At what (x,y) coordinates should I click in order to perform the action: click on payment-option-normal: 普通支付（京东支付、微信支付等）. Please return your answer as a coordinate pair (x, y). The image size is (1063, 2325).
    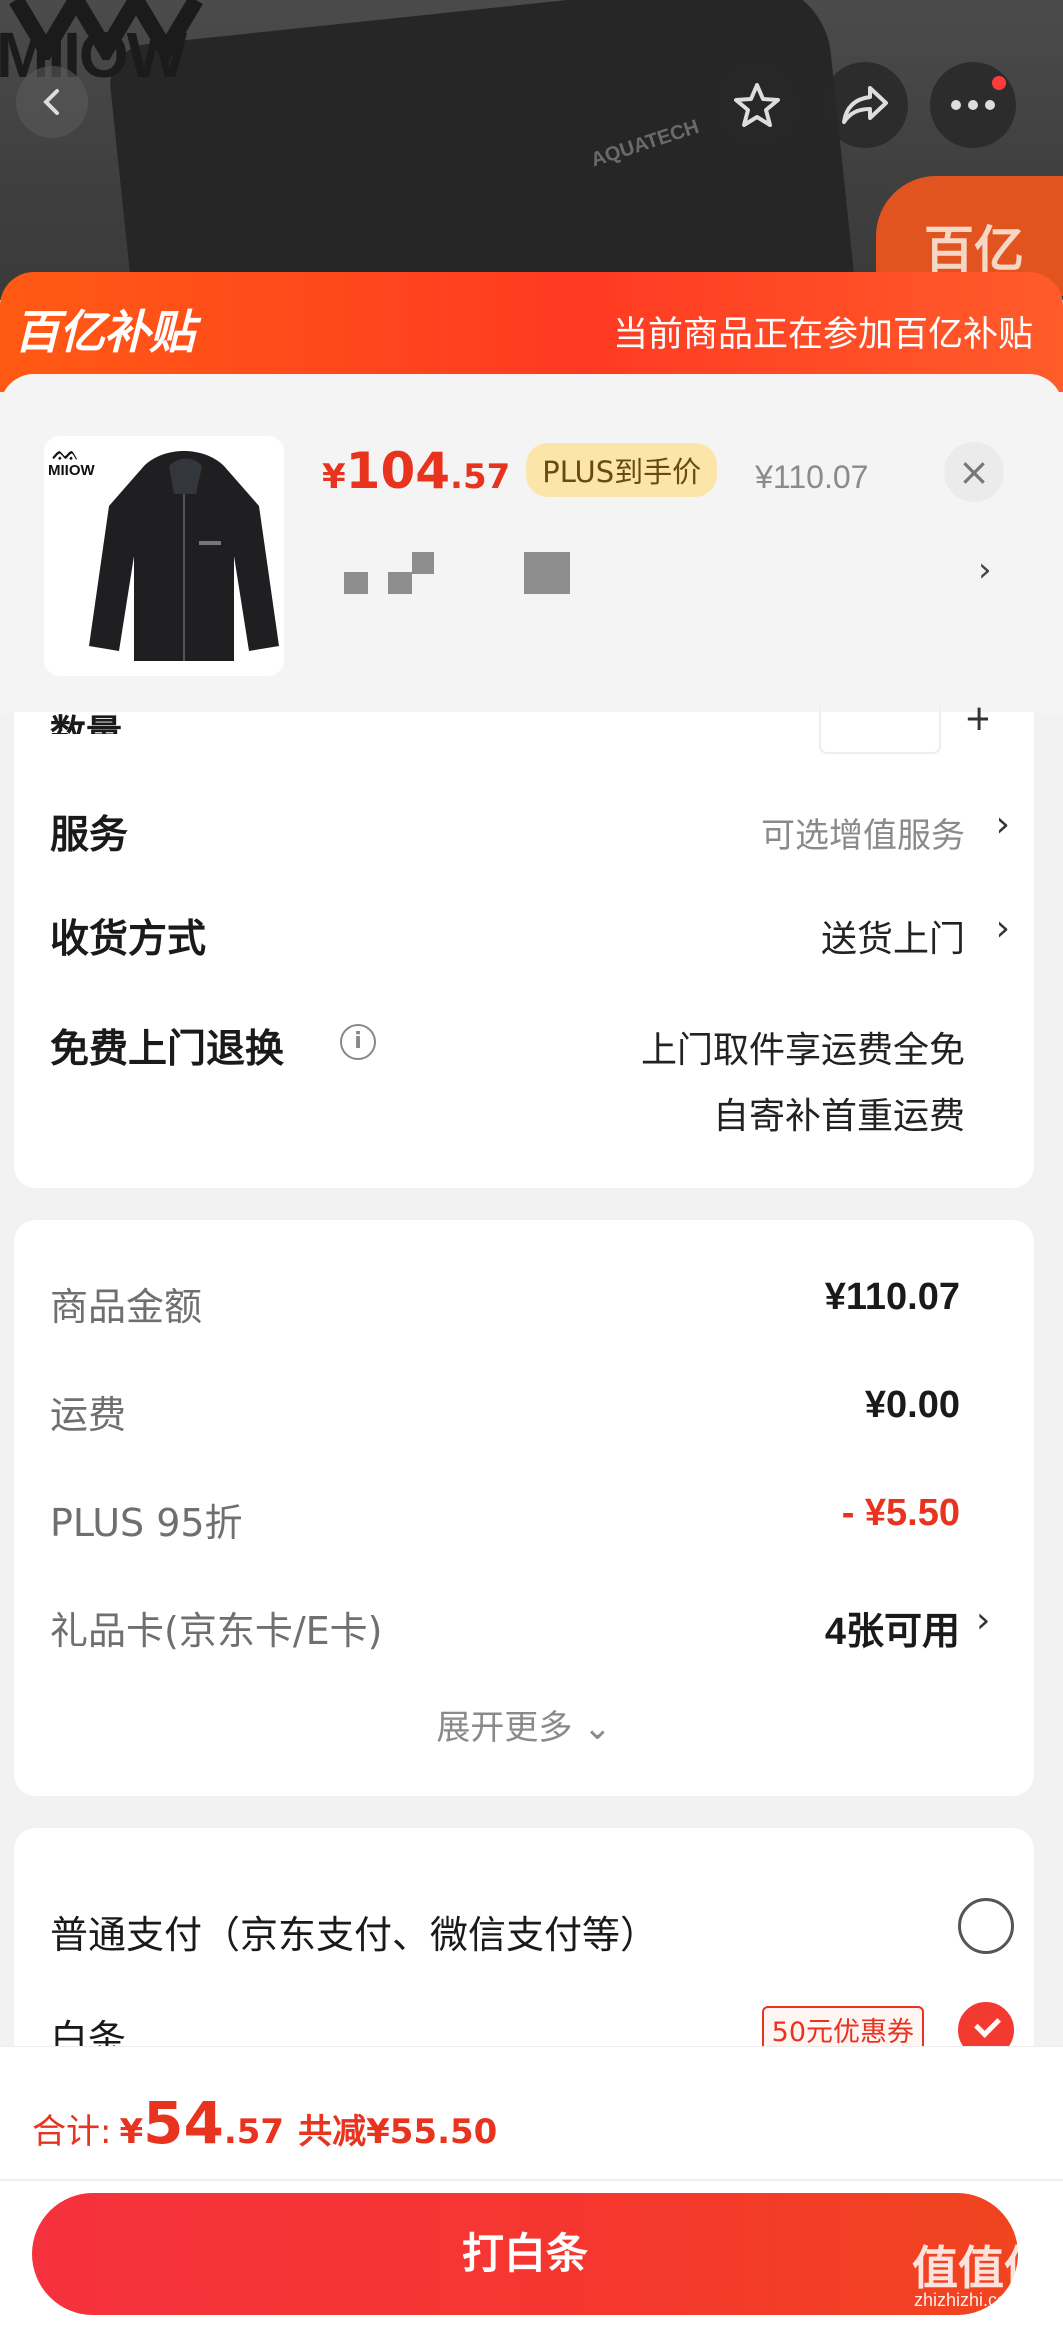
    Looking at the image, I should click on (532, 1931).